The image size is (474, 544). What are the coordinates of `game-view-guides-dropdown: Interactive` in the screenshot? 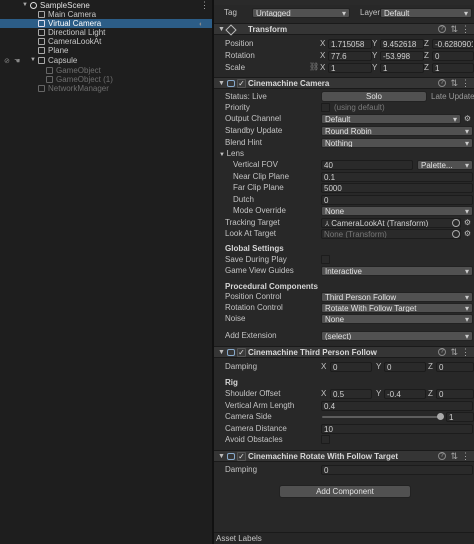 It's located at (397, 271).